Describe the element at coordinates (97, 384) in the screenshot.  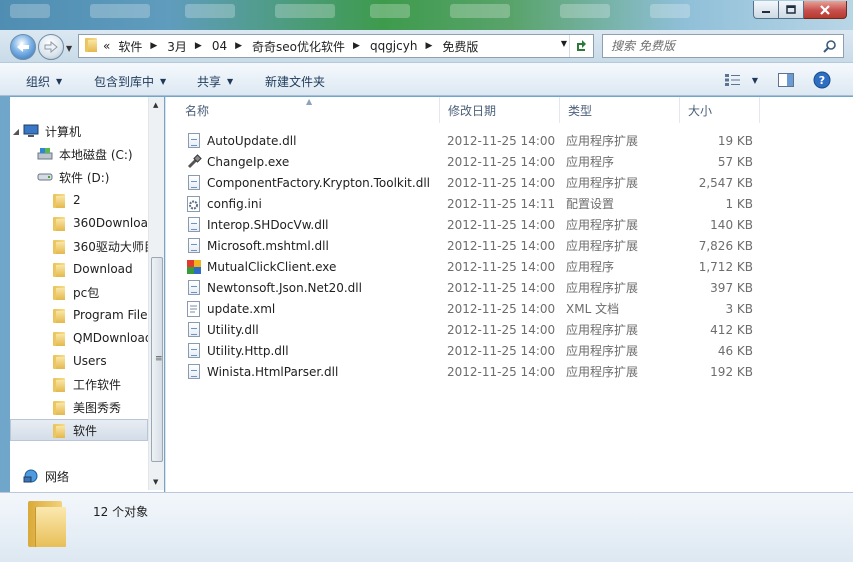
I see `nav-item-label: 工作软件` at that location.